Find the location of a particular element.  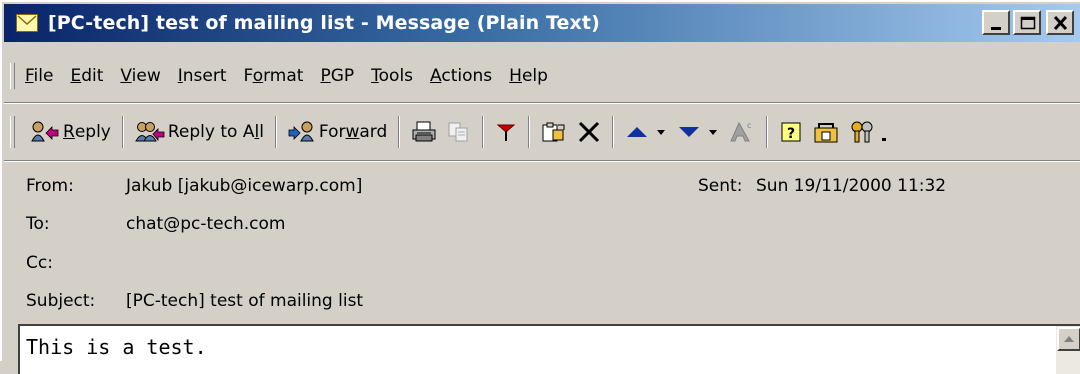

reply-all-button: Reply to All is located at coordinates (199, 132).